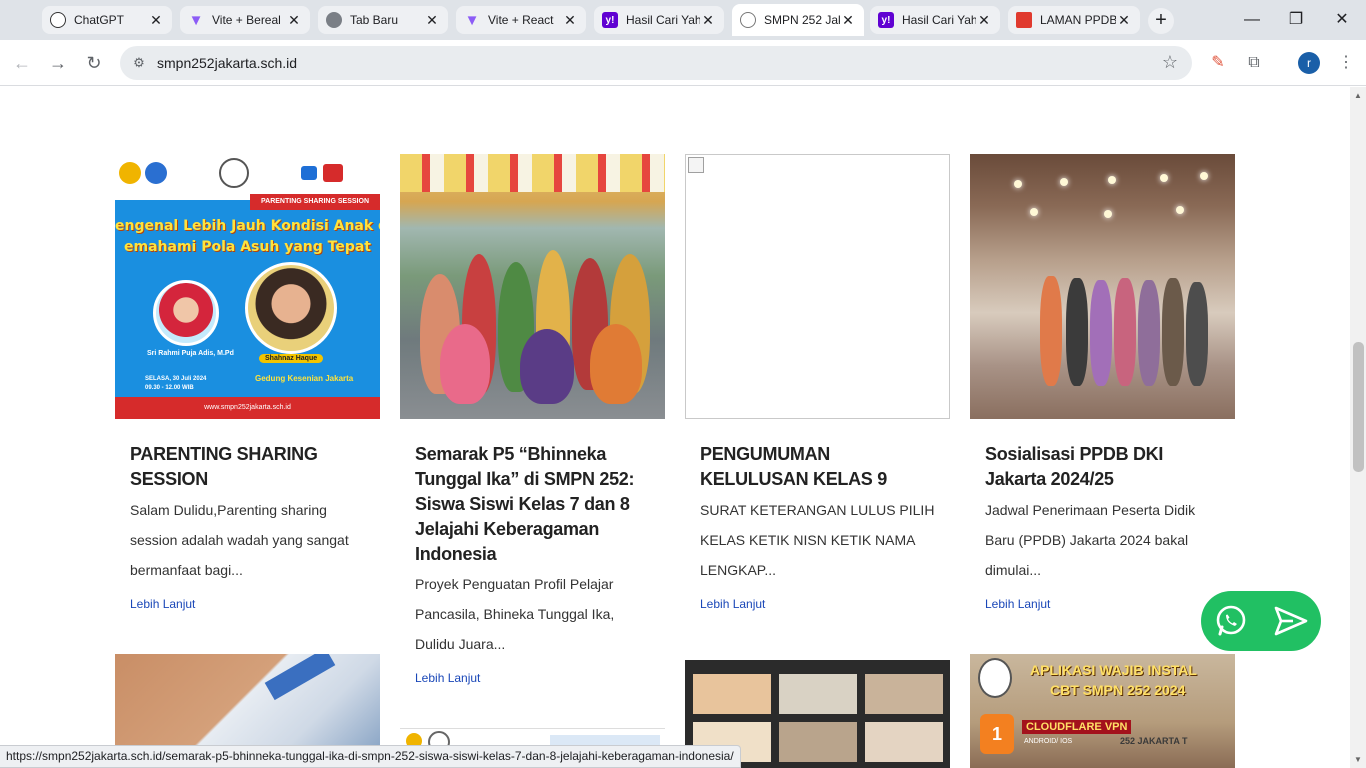 This screenshot has width=1366, height=768. I want to click on tab-smpn252: SMPN 252 Jakarta ✕, so click(798, 20).